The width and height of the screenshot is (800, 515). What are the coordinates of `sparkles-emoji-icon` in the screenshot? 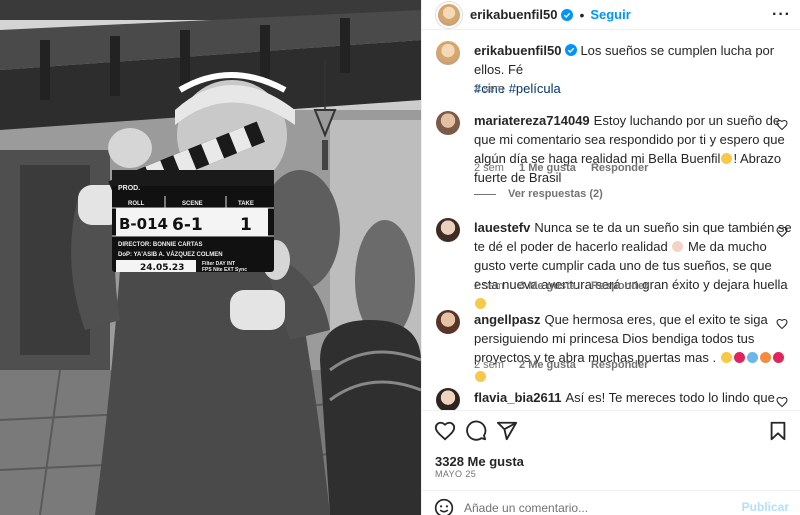 It's located at (480, 303).